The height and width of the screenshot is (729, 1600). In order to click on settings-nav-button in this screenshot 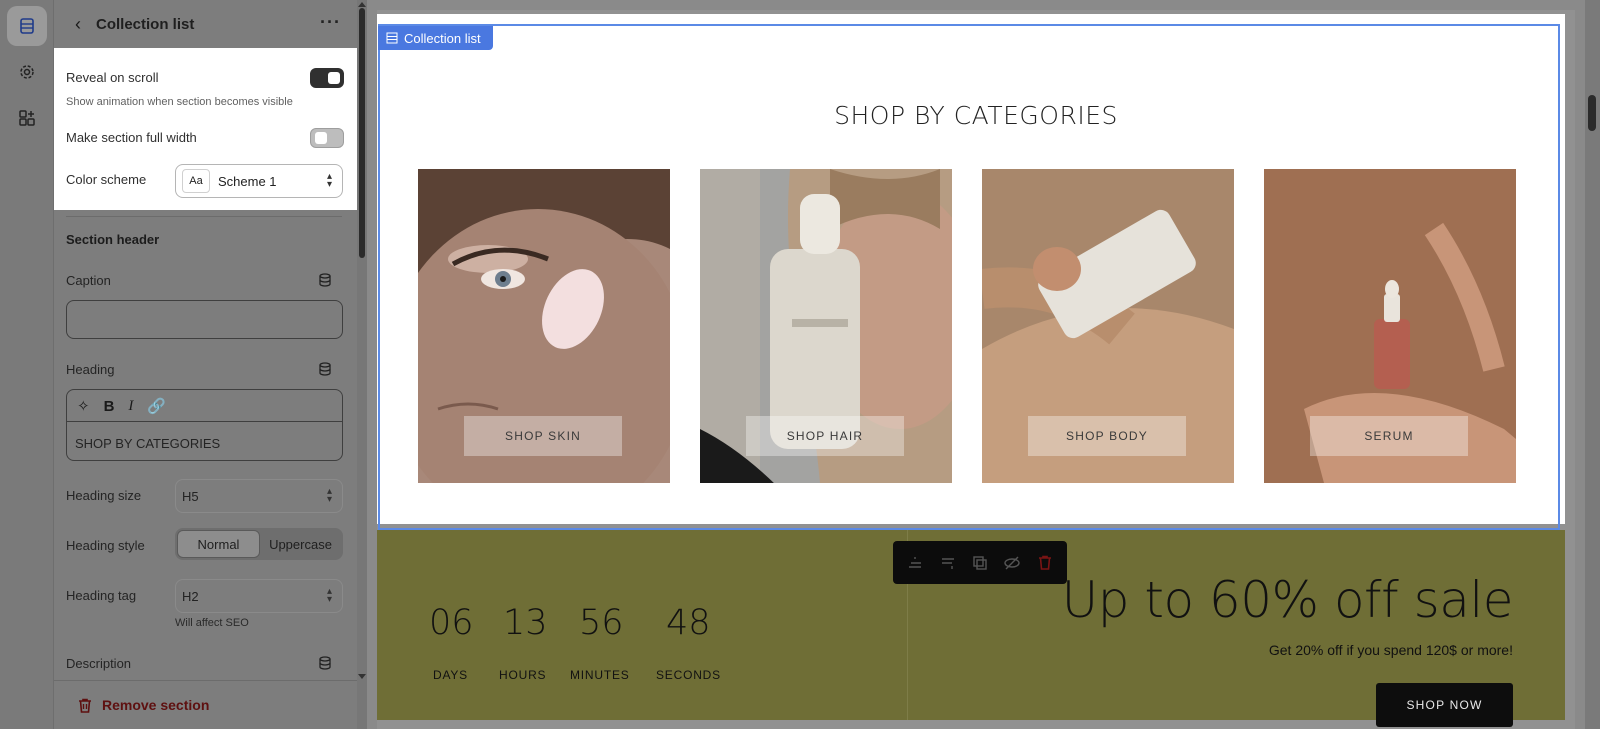, I will do `click(27, 72)`.